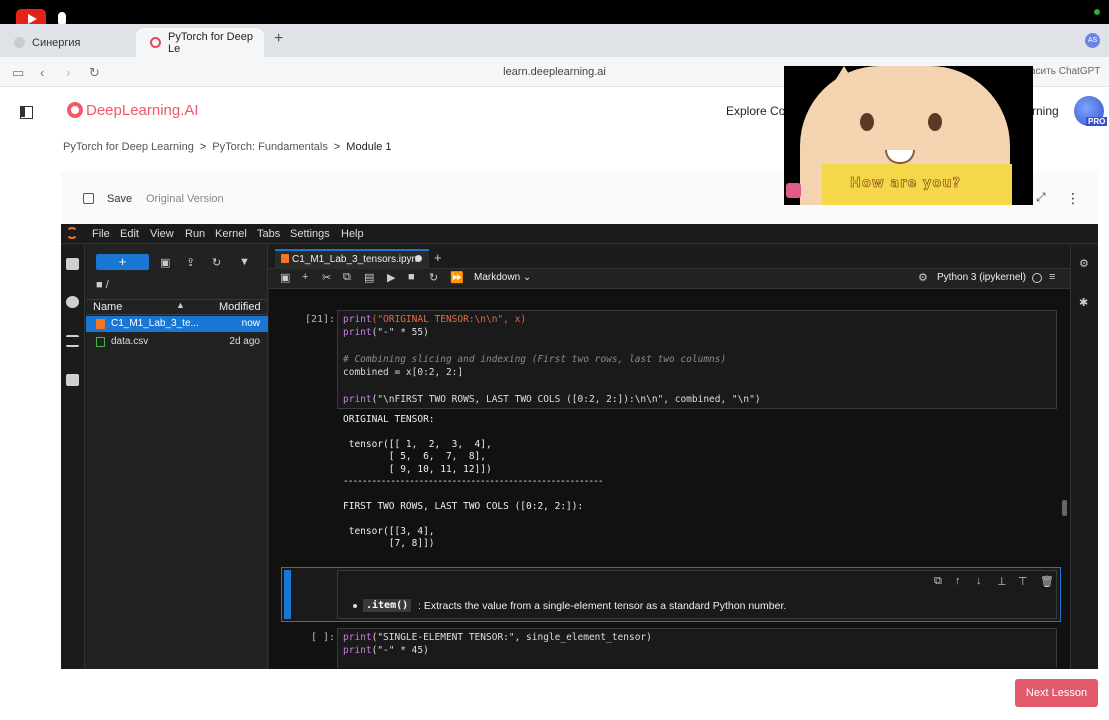  Describe the element at coordinates (285, 277) in the screenshot. I see `save-notebook-icon: ▣` at that location.